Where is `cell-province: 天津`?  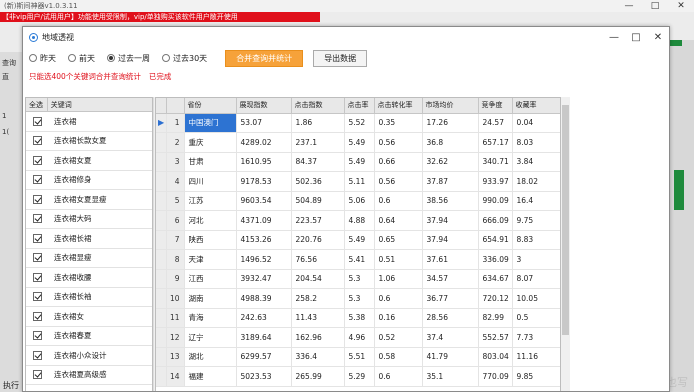
cell-province: 天津 is located at coordinates (210, 259).